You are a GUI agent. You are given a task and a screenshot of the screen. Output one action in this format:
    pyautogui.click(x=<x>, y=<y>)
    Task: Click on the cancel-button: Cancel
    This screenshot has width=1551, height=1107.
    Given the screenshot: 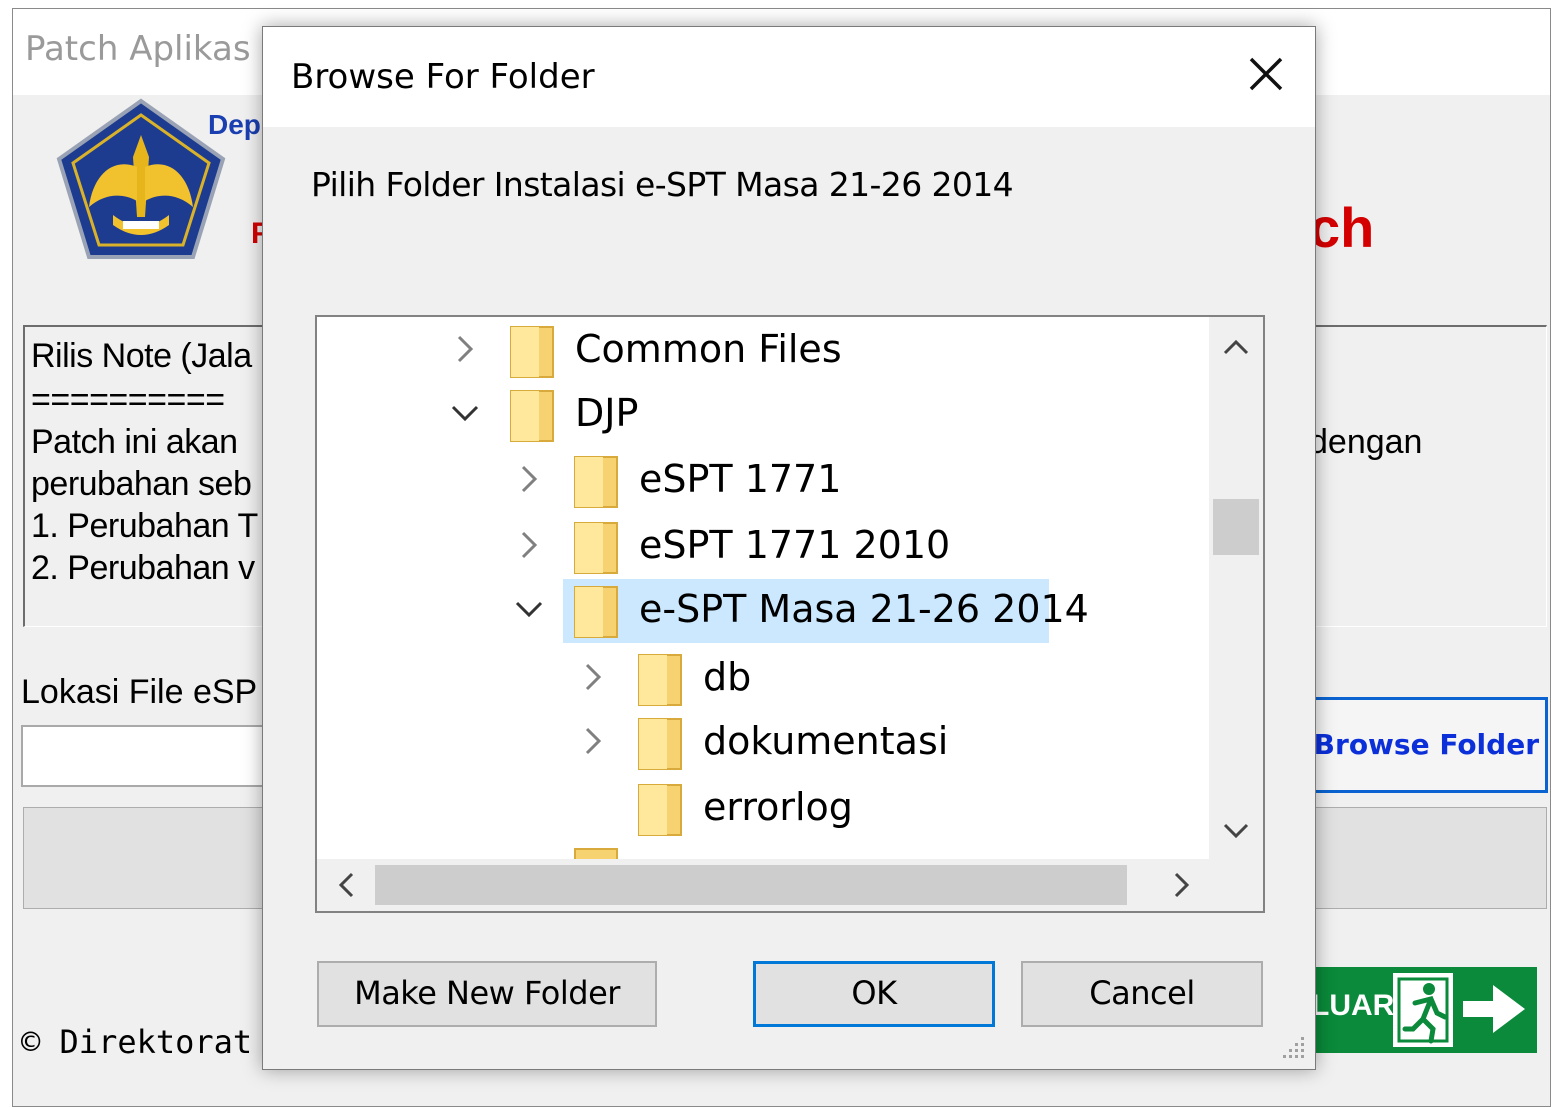 What is the action you would take?
    pyautogui.click(x=1142, y=994)
    